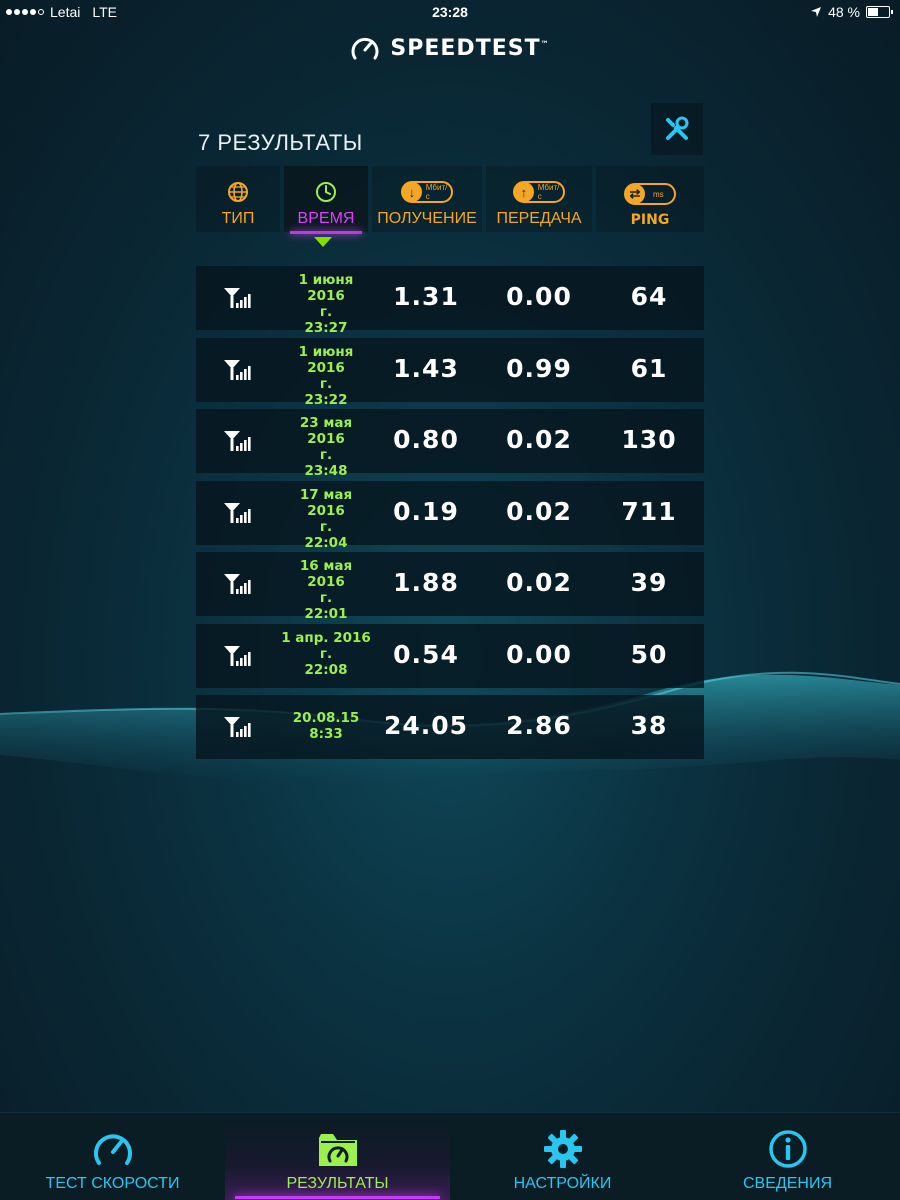 The height and width of the screenshot is (1200, 900). Describe the element at coordinates (650, 220) in the screenshot. I see `column-label-ping: PING` at that location.